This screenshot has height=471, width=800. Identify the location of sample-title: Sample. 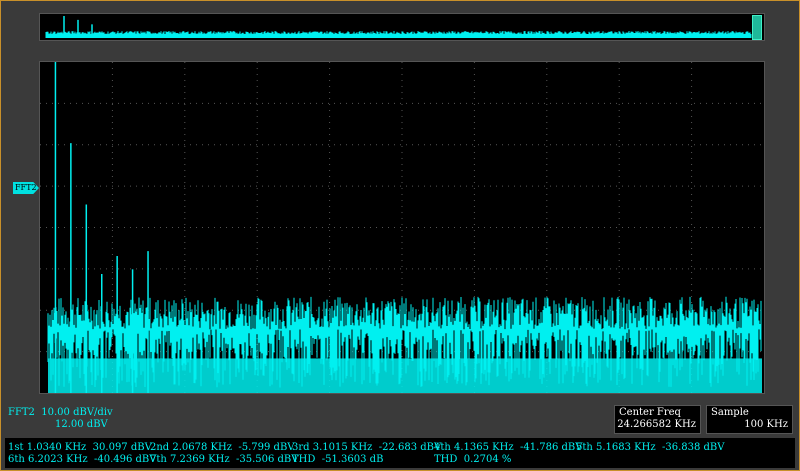
(730, 412).